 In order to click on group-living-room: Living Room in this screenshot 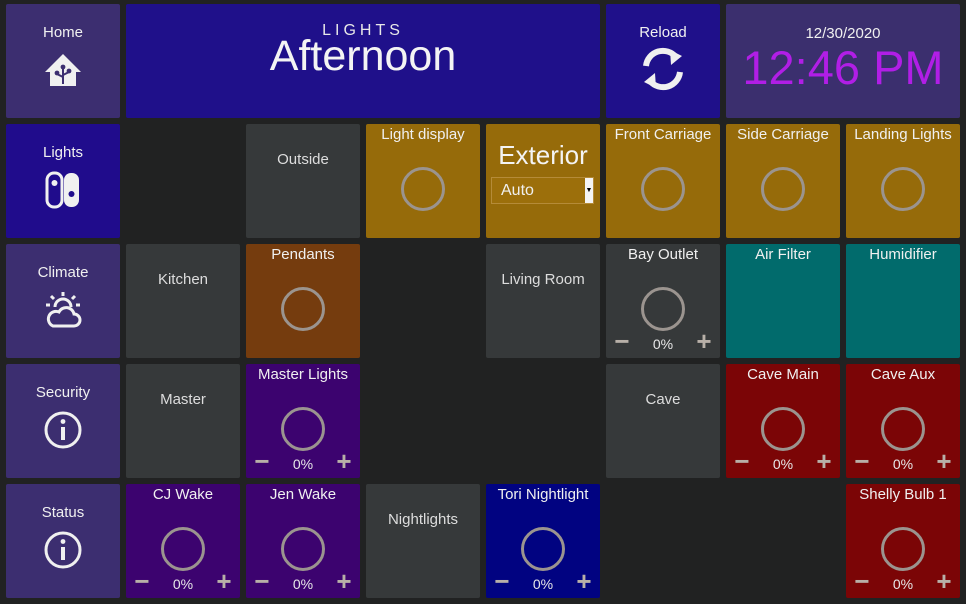, I will do `click(543, 301)`.